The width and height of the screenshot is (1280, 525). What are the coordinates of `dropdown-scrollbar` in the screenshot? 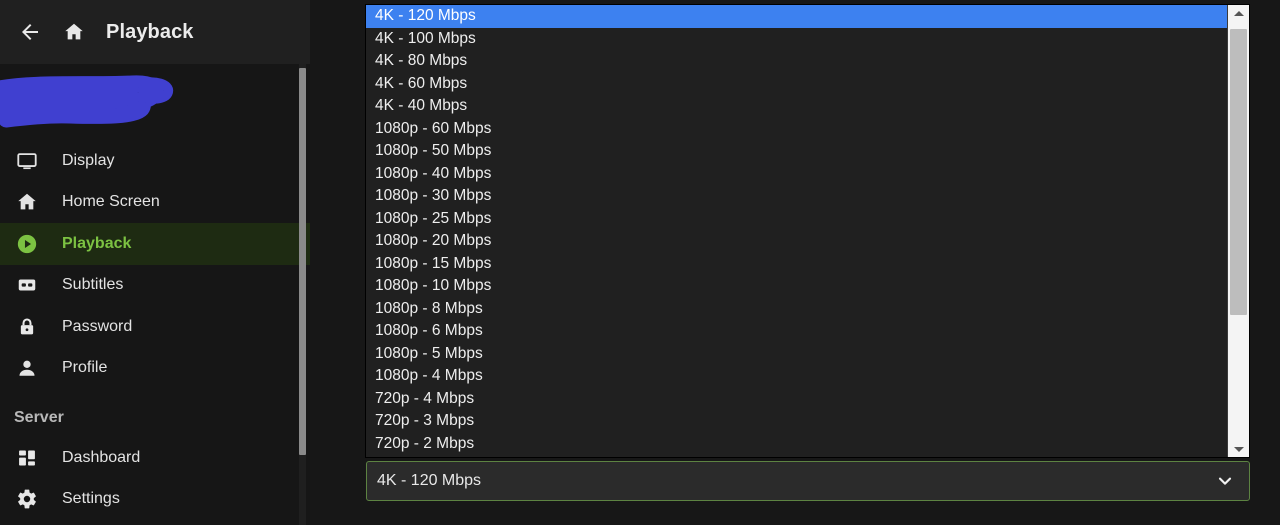 It's located at (1238, 231).